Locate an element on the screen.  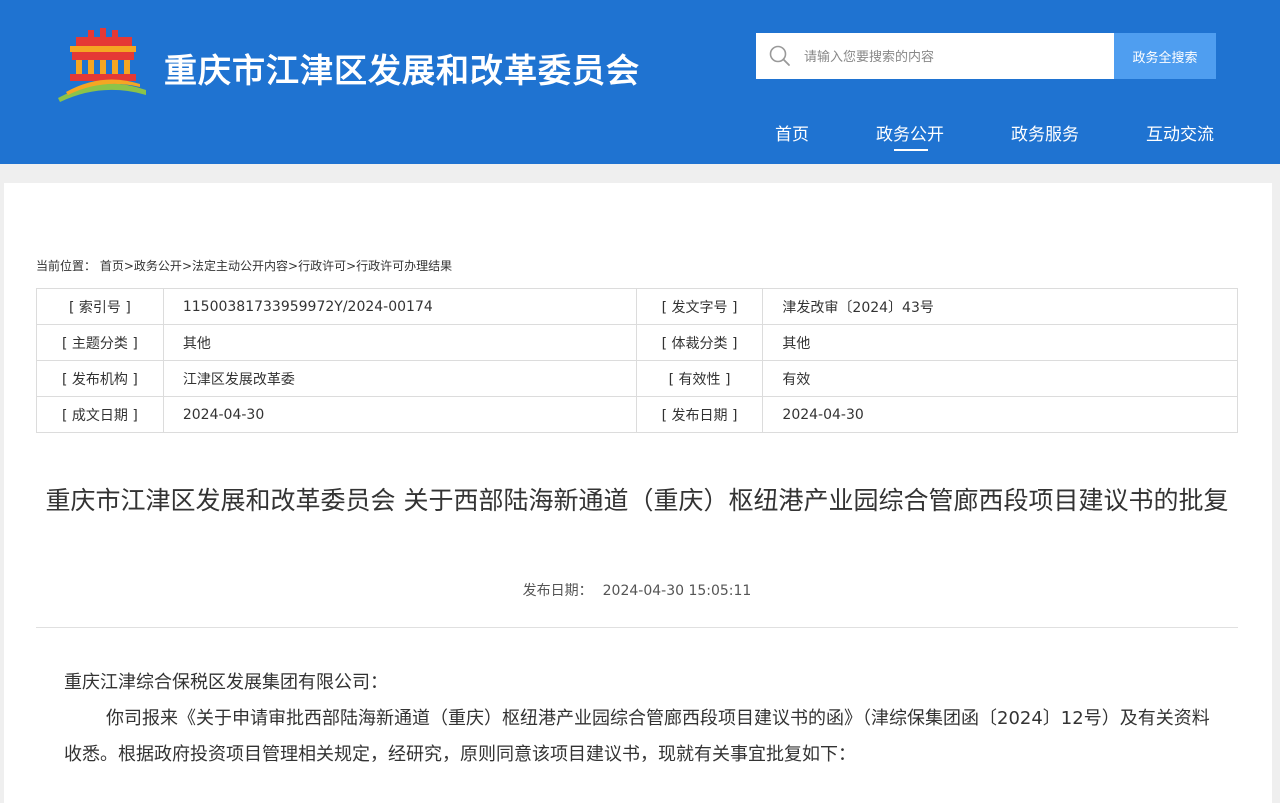
nav-active-indicator is located at coordinates (911, 150).